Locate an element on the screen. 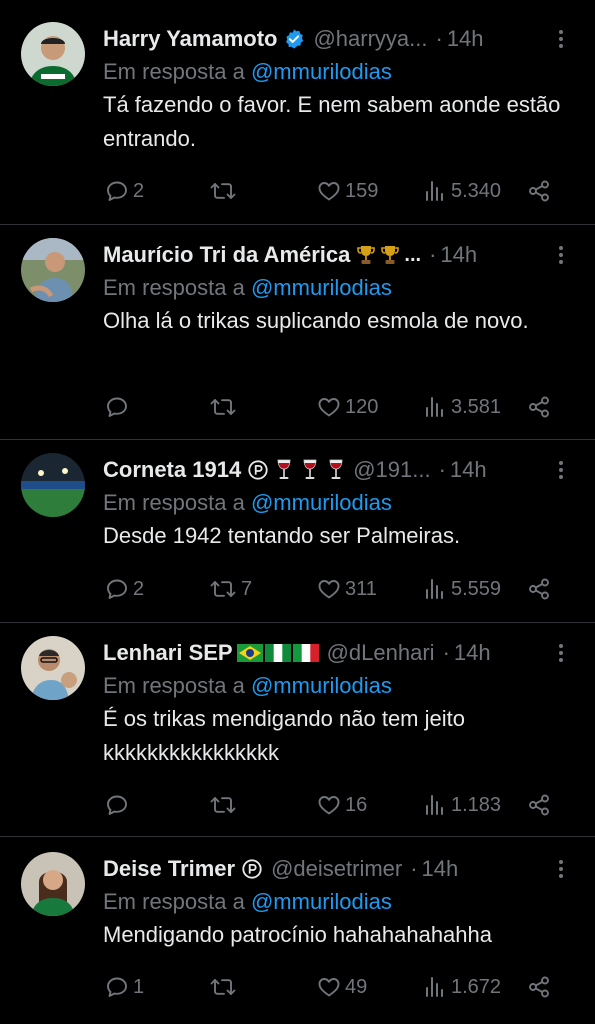  like-count: 159 is located at coordinates (362, 190).